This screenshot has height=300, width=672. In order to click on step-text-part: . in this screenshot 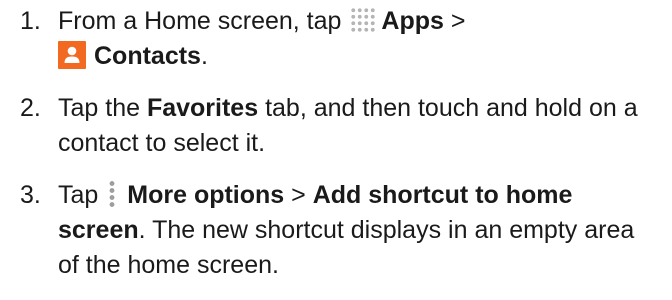, I will do `click(204, 56)`.